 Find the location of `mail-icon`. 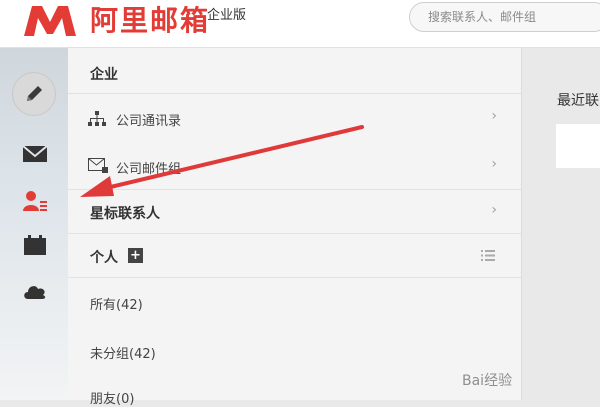

mail-icon is located at coordinates (35, 154).